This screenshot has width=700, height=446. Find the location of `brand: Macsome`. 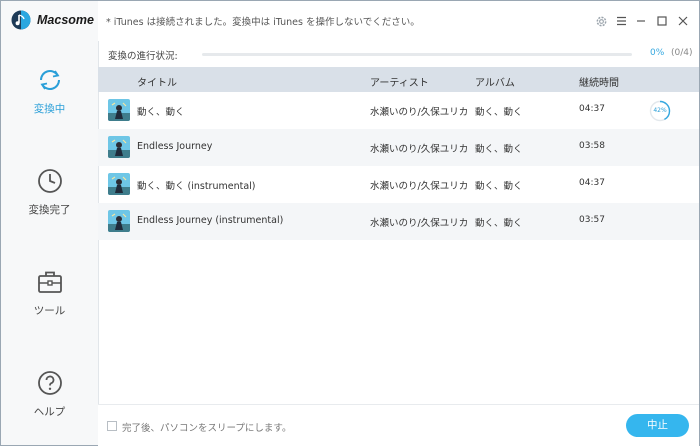

brand: Macsome is located at coordinates (52, 20).